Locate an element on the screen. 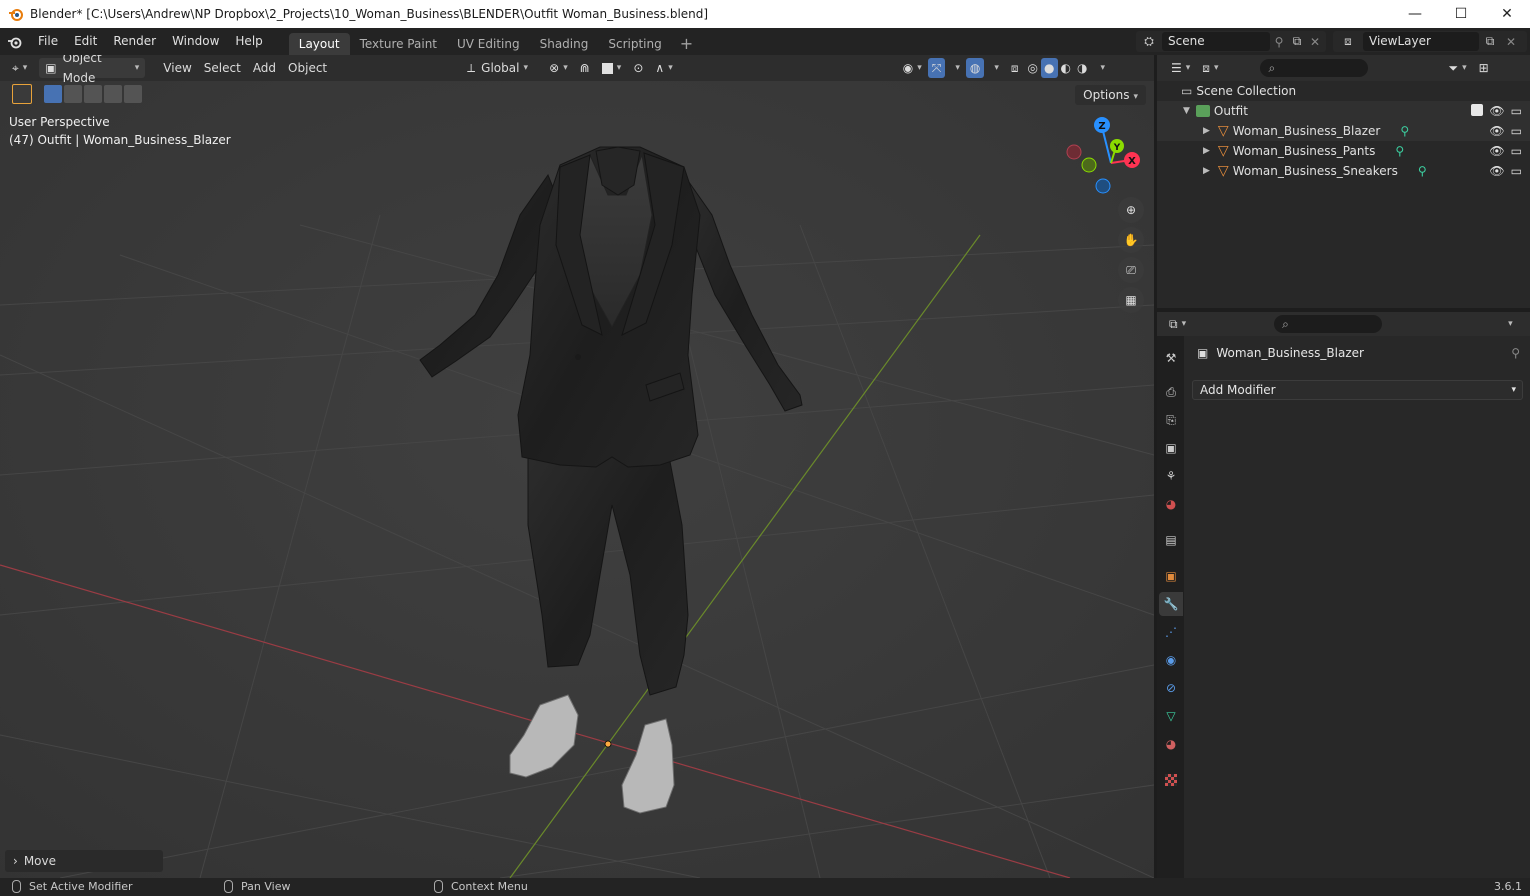 This screenshot has width=1530, height=896. select-mode-intersect is located at coordinates (133, 94).